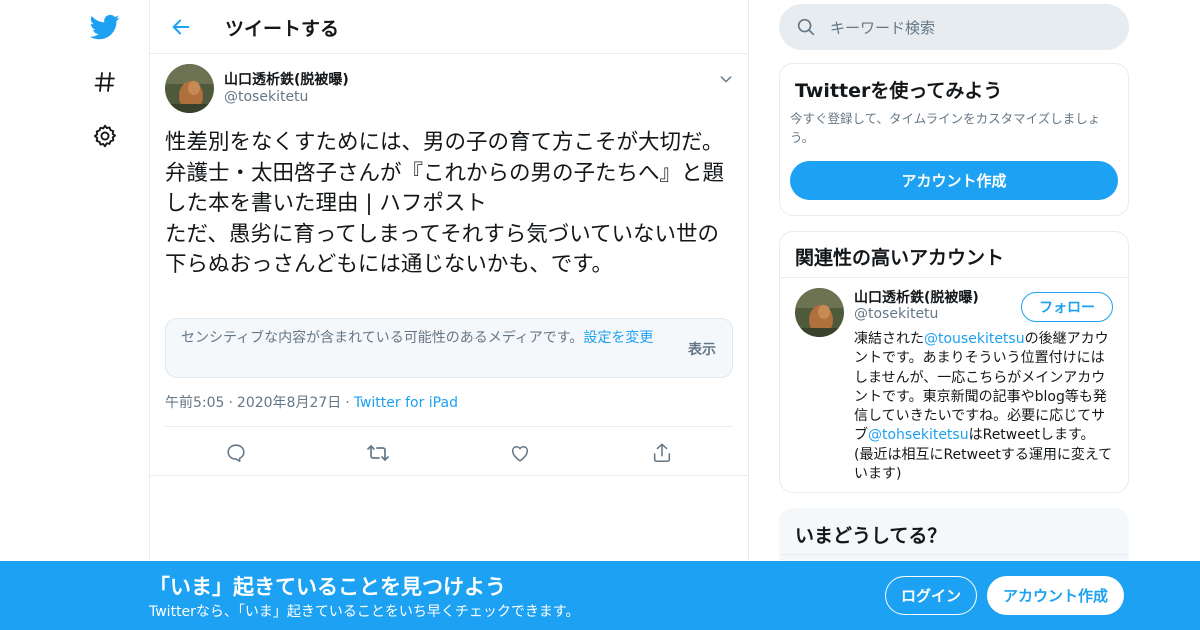 The image size is (1200, 630). What do you see at coordinates (282, 29) in the screenshot?
I see `page-title: ツイートする` at bounding box center [282, 29].